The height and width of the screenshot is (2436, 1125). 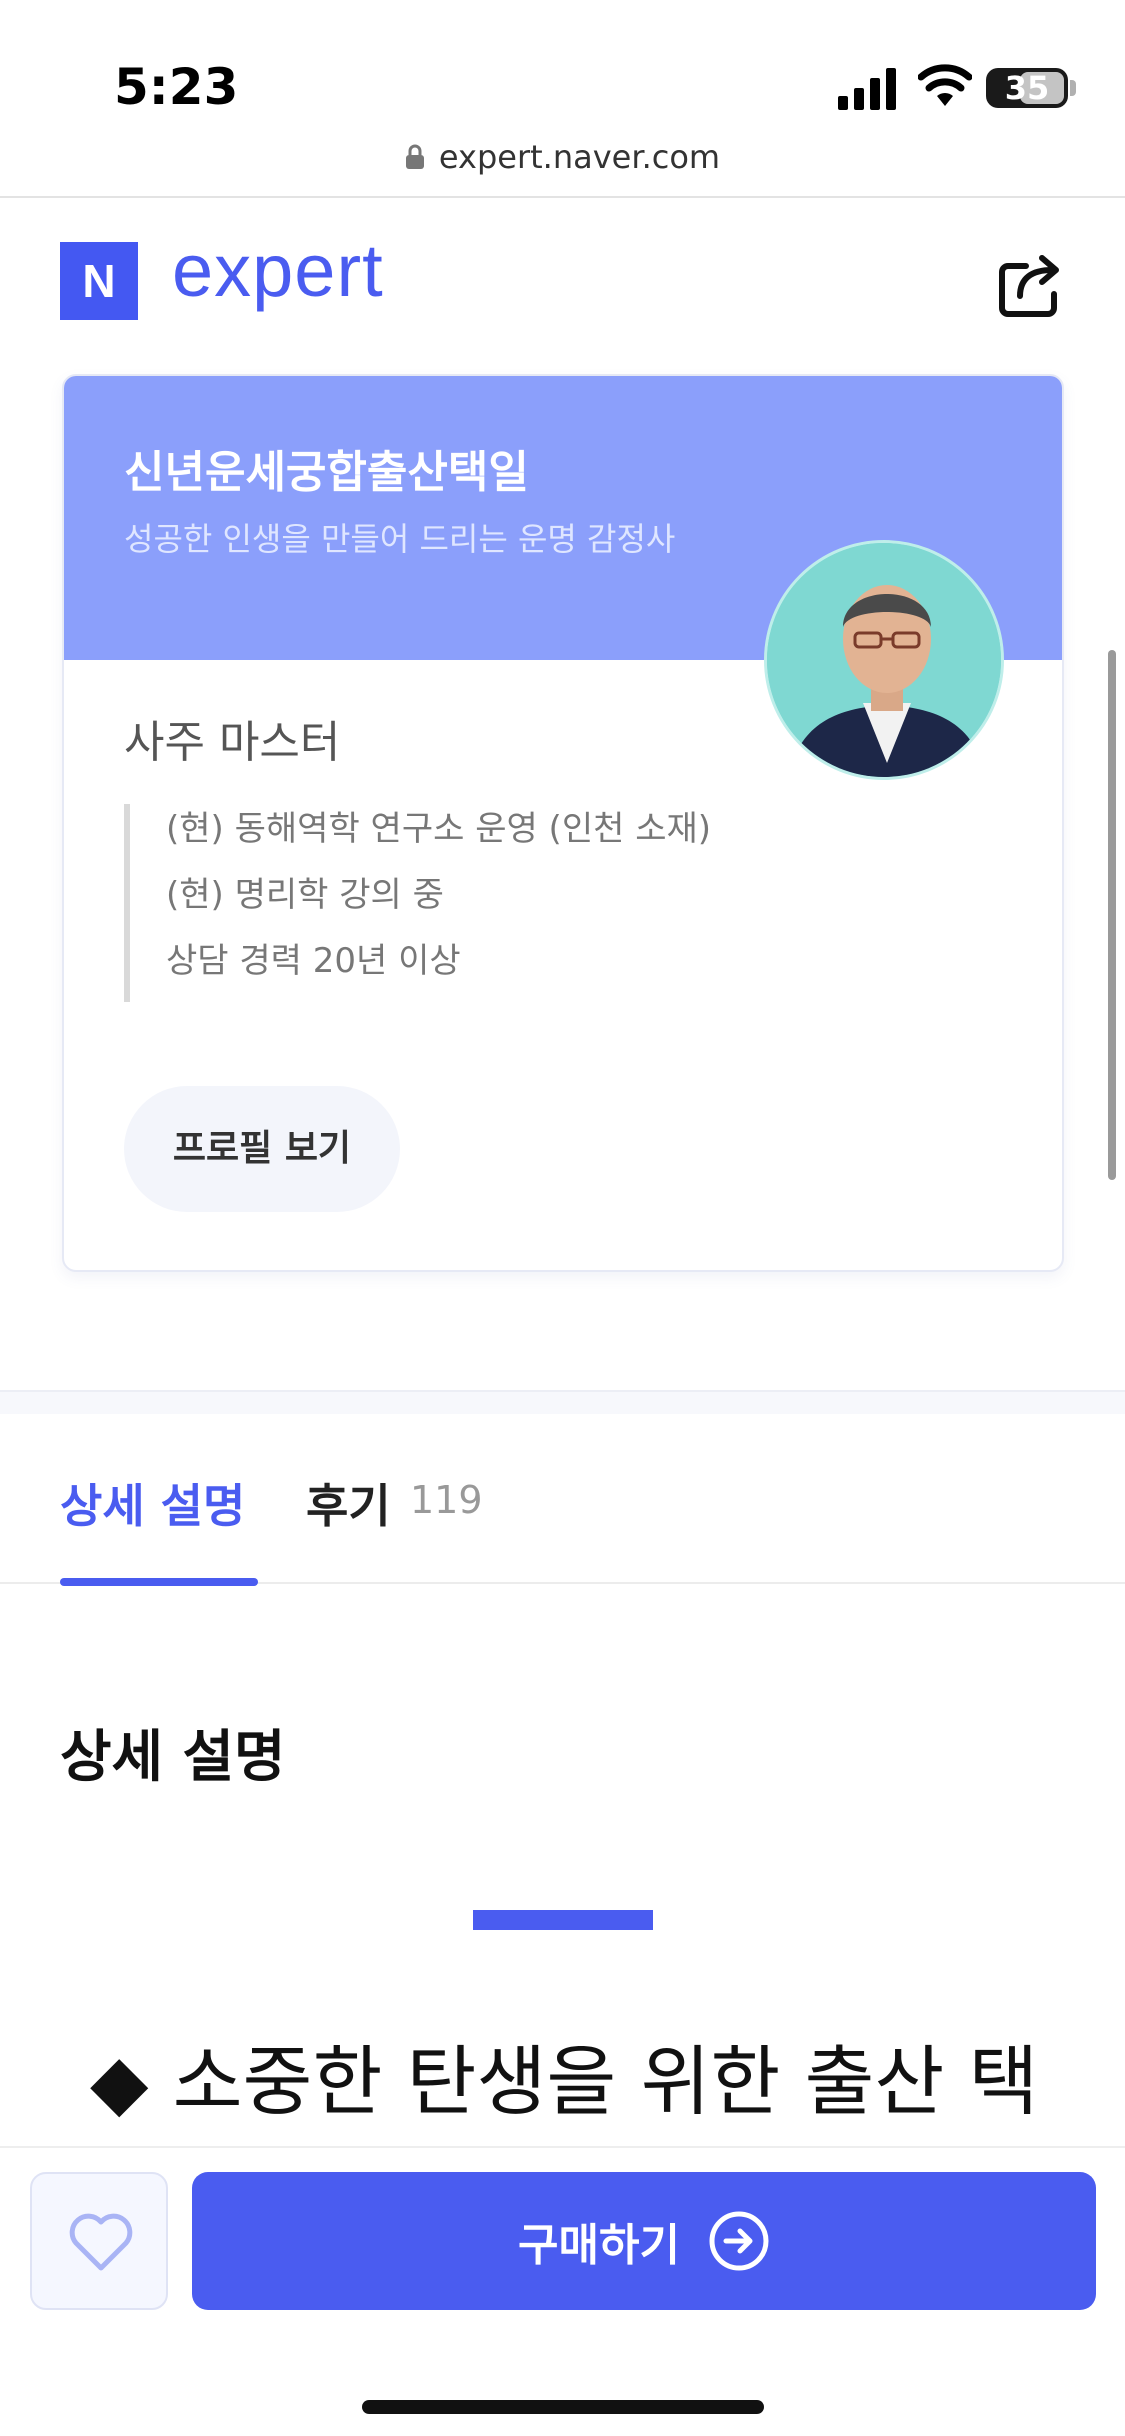 What do you see at coordinates (562, 67) in the screenshot?
I see `status-bar: 5:23 35` at bounding box center [562, 67].